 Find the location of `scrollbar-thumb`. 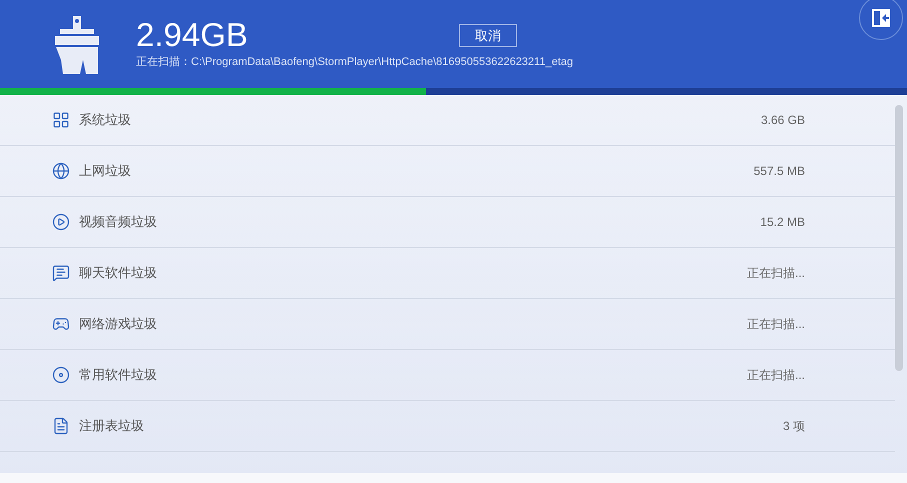

scrollbar-thumb is located at coordinates (899, 238).